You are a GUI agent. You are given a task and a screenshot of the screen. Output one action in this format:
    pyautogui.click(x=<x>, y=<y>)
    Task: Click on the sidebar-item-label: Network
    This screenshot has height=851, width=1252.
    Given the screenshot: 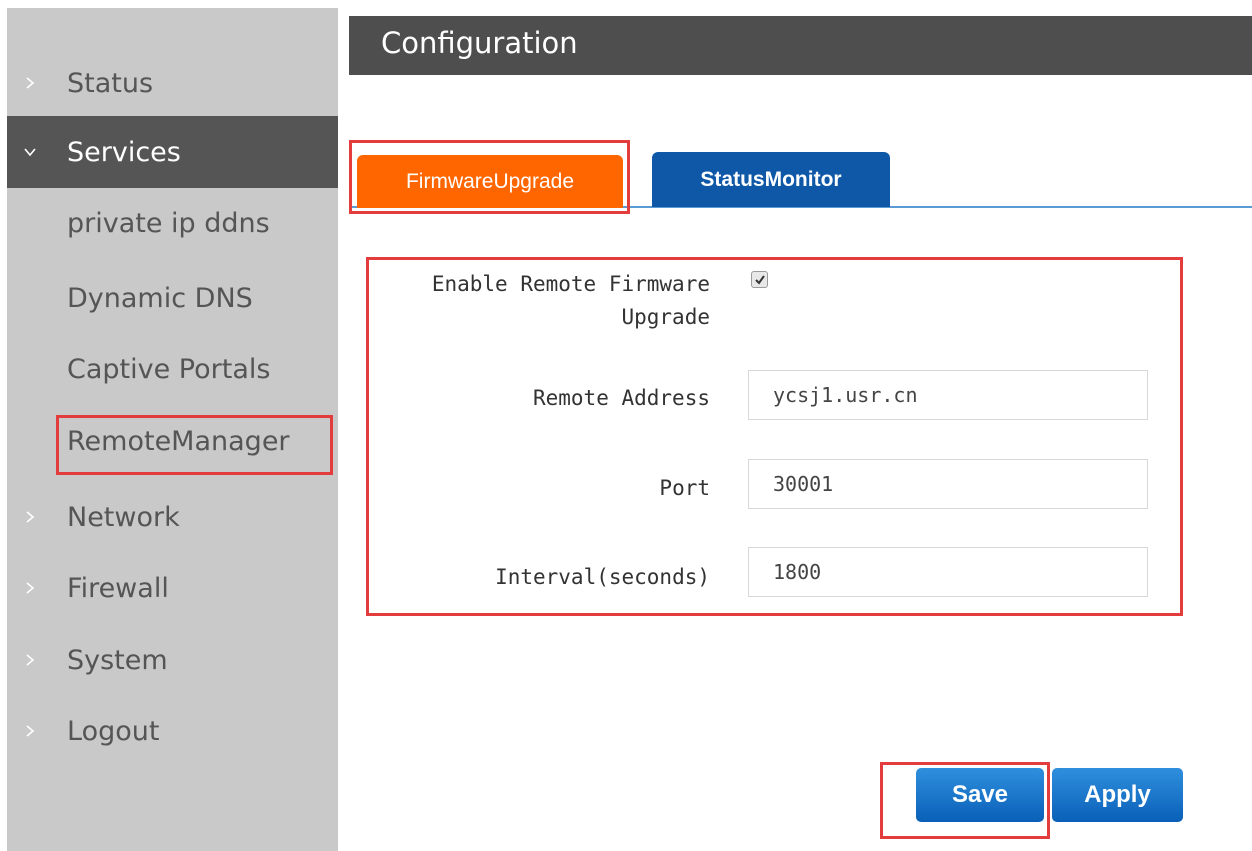 What is the action you would take?
    pyautogui.click(x=123, y=517)
    